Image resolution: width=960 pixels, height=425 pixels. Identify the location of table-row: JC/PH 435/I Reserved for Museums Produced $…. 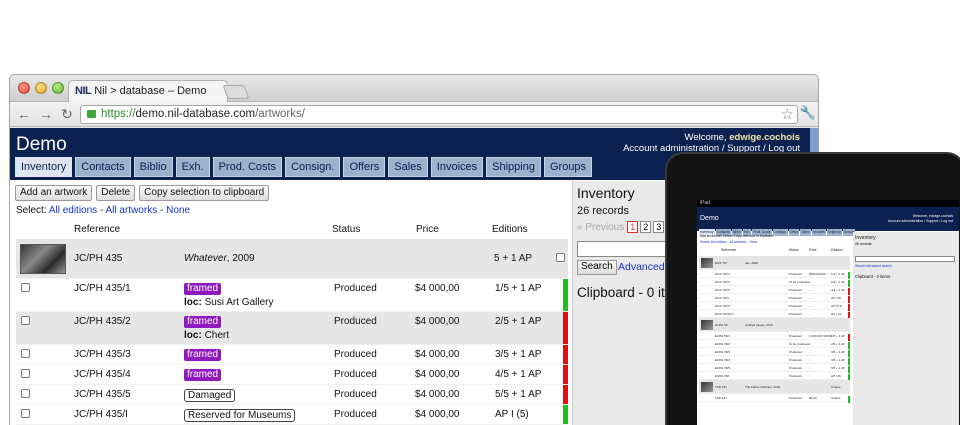
(292, 415).